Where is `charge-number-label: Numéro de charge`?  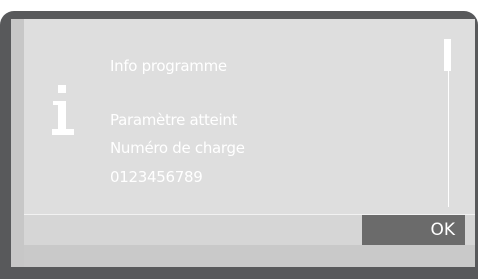
charge-number-label: Numéro de charge is located at coordinates (177, 148).